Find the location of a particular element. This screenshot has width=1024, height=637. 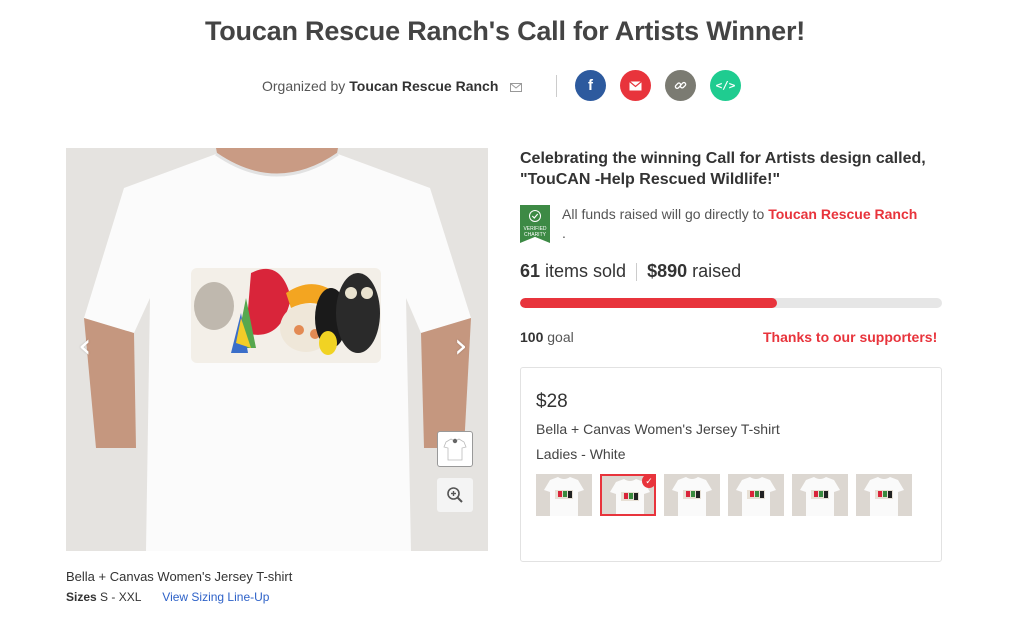

zoom-button is located at coordinates (455, 495).